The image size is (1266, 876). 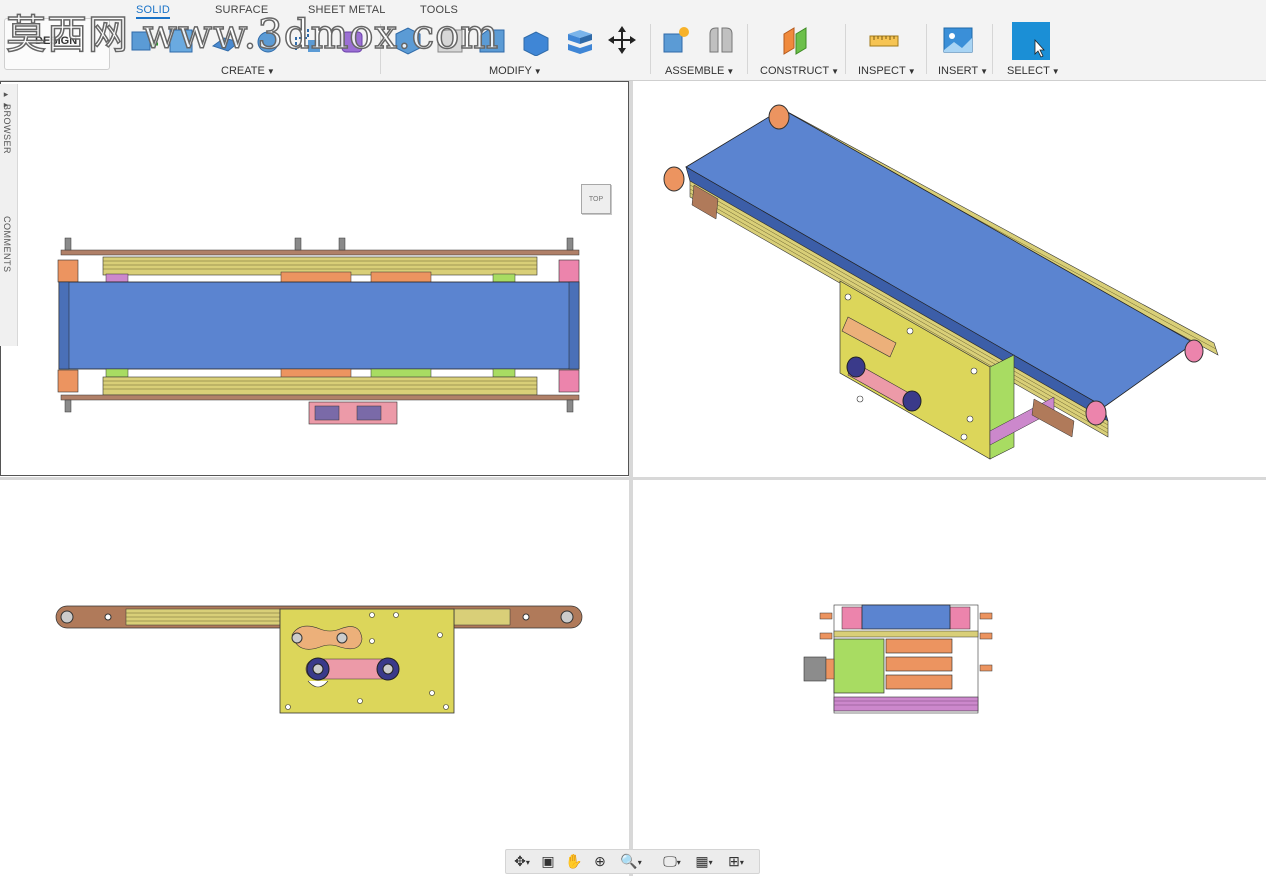 What do you see at coordinates (958, 40) in the screenshot?
I see `insert-image-icon` at bounding box center [958, 40].